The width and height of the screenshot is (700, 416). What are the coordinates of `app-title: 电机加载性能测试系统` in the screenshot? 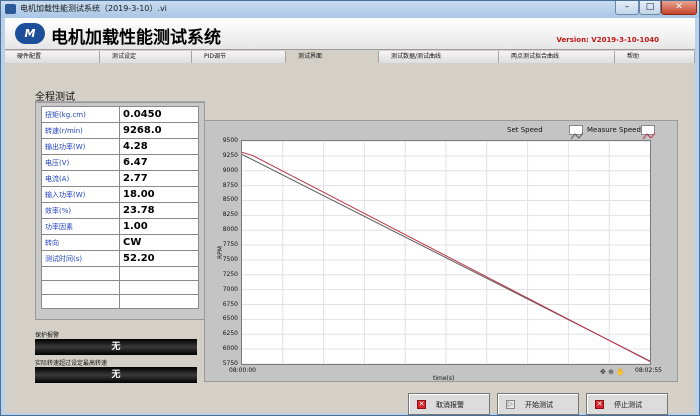 It's located at (136, 38).